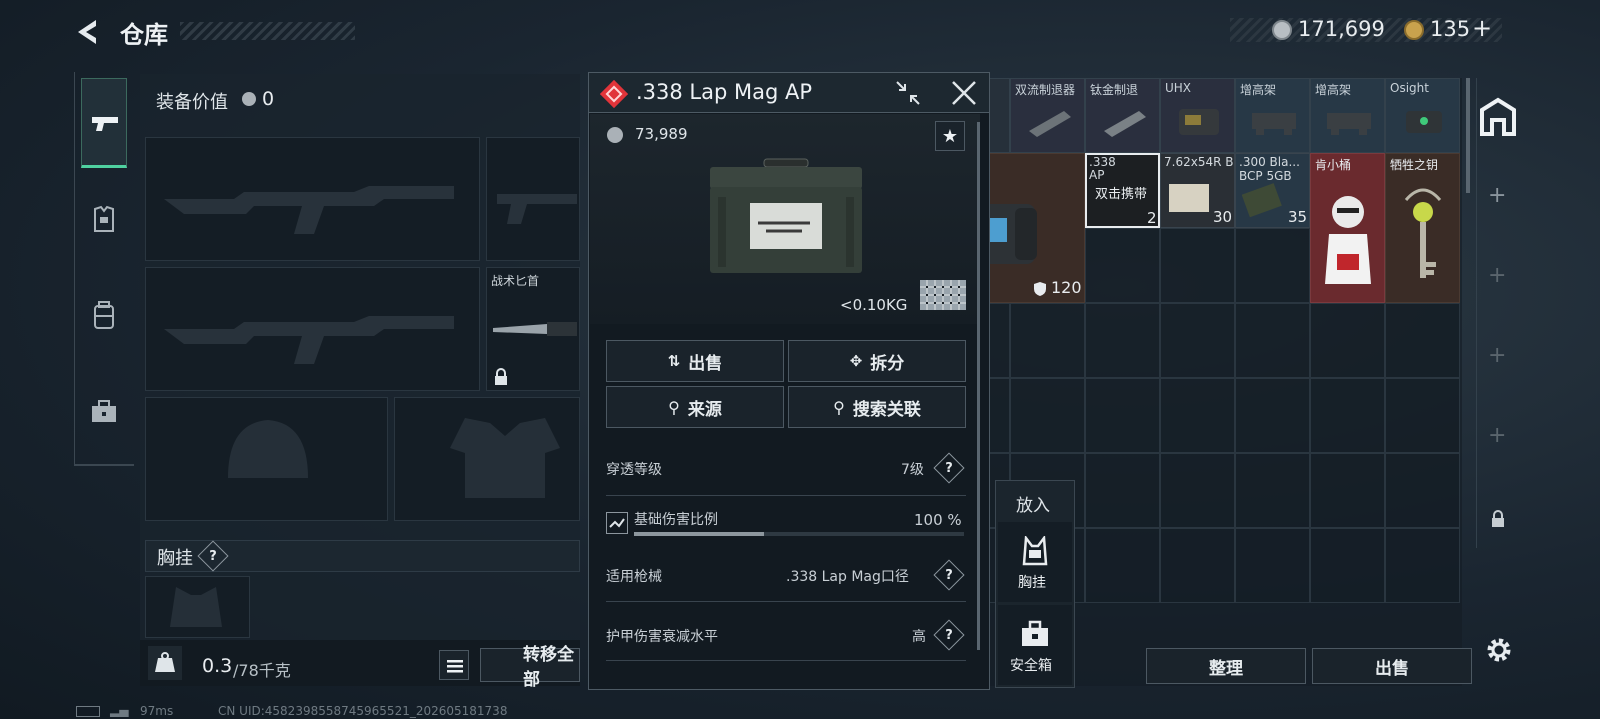 This screenshot has width=1600, height=719. What do you see at coordinates (165, 663) in the screenshot?
I see `weight-icon` at bounding box center [165, 663].